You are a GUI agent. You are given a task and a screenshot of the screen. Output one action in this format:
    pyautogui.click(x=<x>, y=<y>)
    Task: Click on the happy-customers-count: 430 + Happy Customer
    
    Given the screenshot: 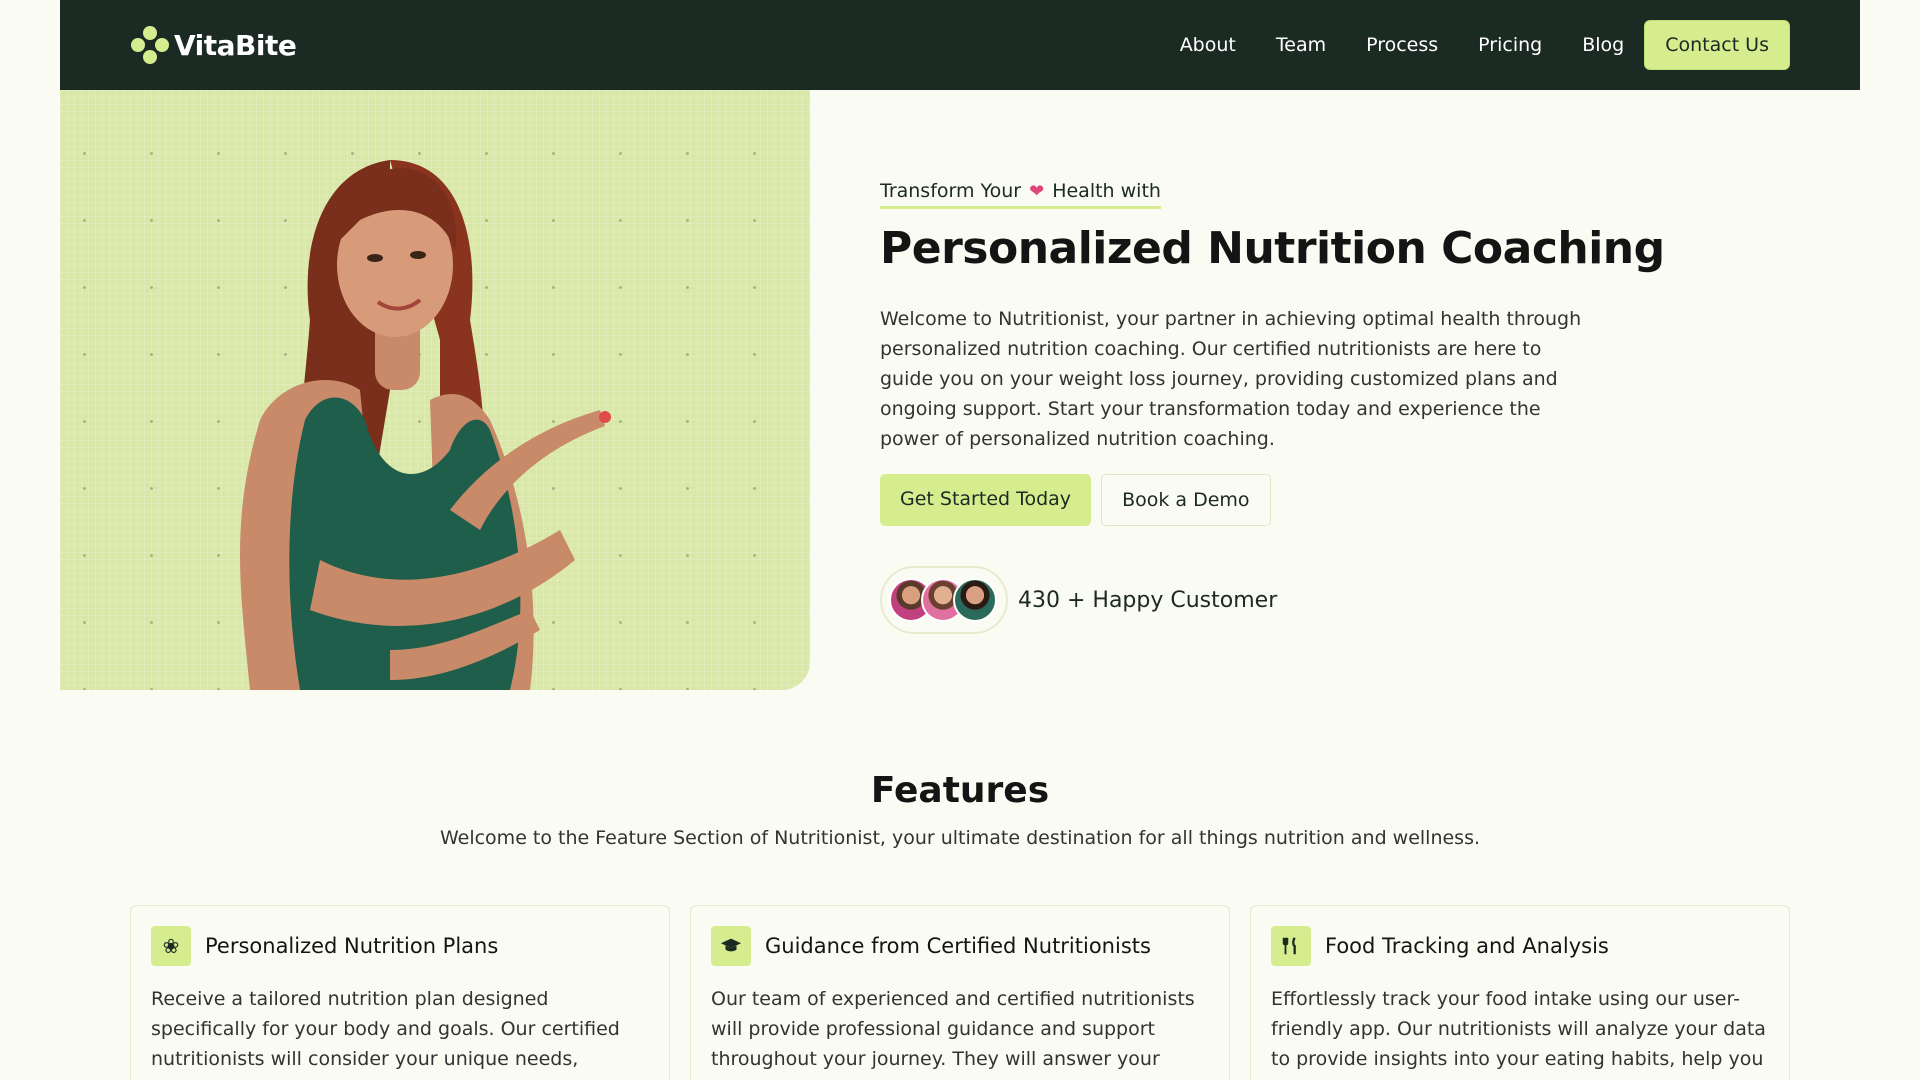 What is the action you would take?
    pyautogui.click(x=1148, y=600)
    